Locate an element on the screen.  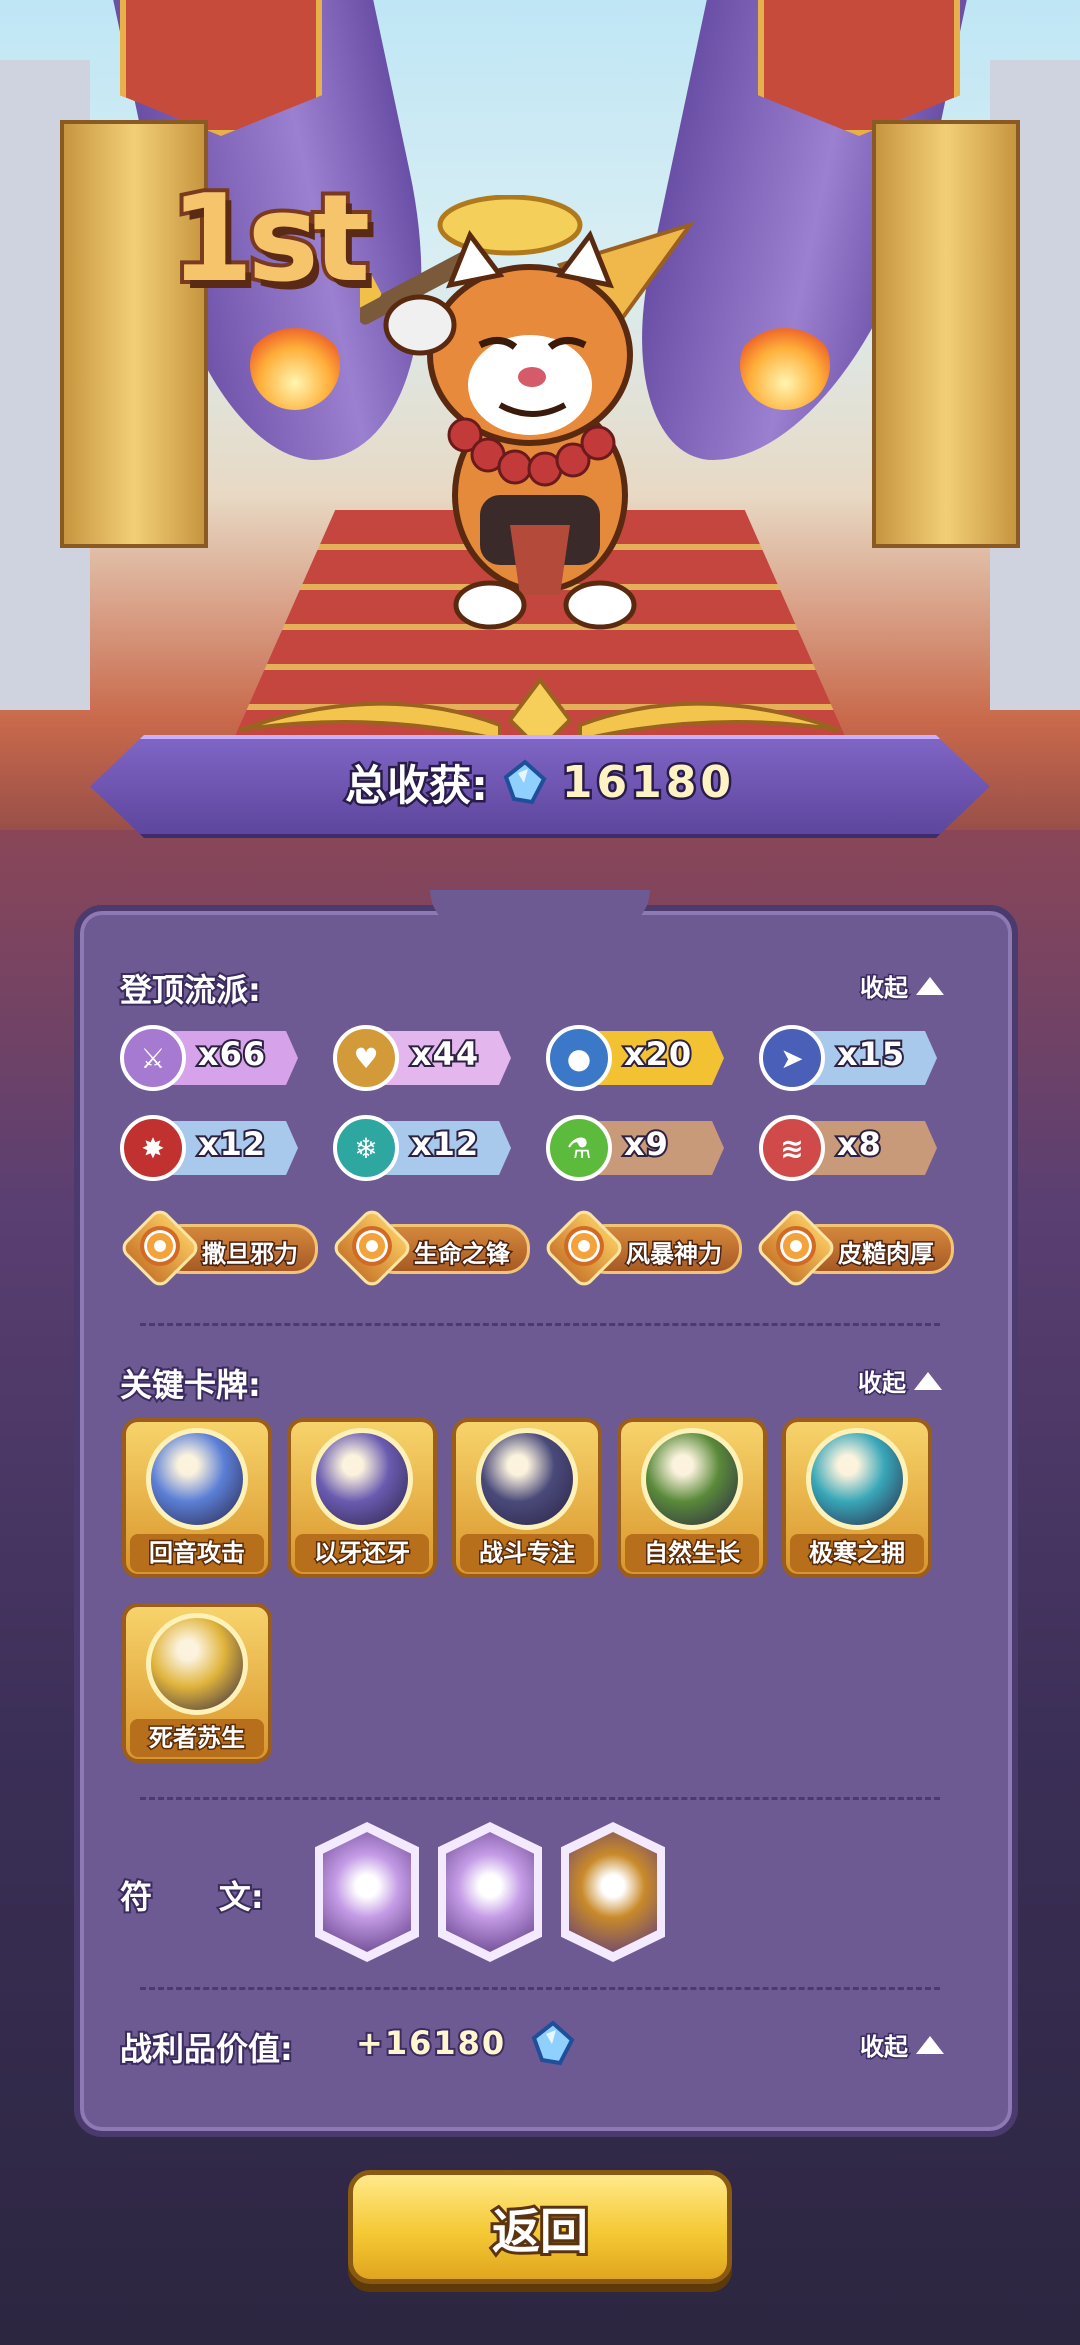
school-count: x15 is located at coordinates (870, 1054).